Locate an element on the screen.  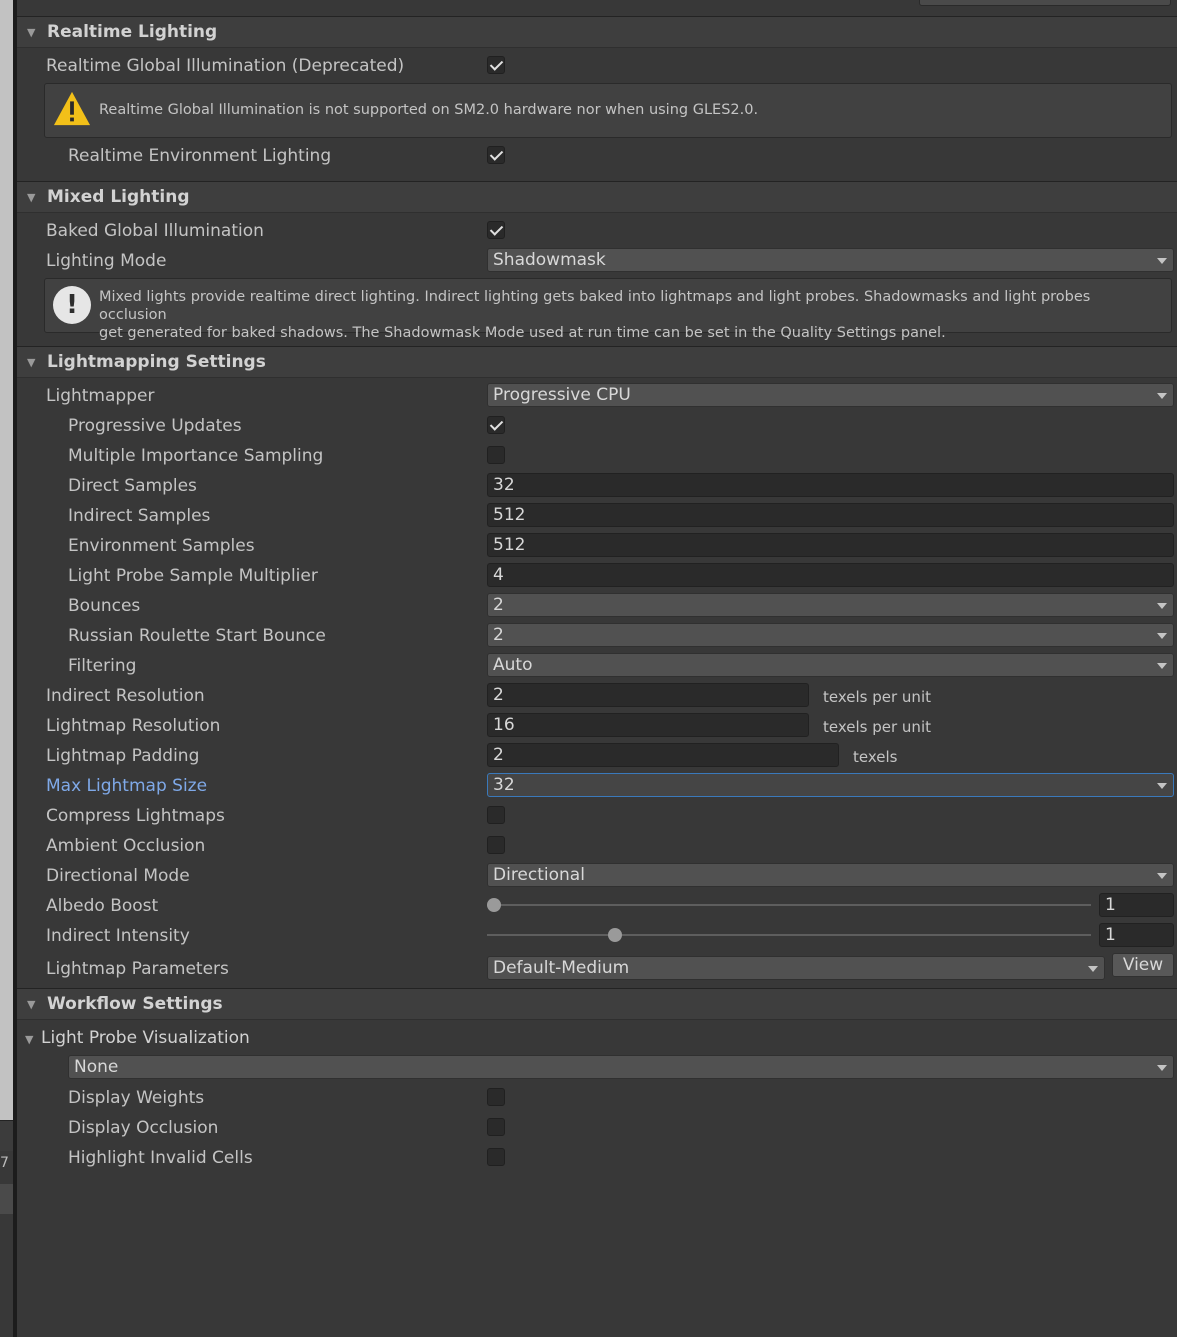
left-panel-band is located at coordinates (6, 1135).